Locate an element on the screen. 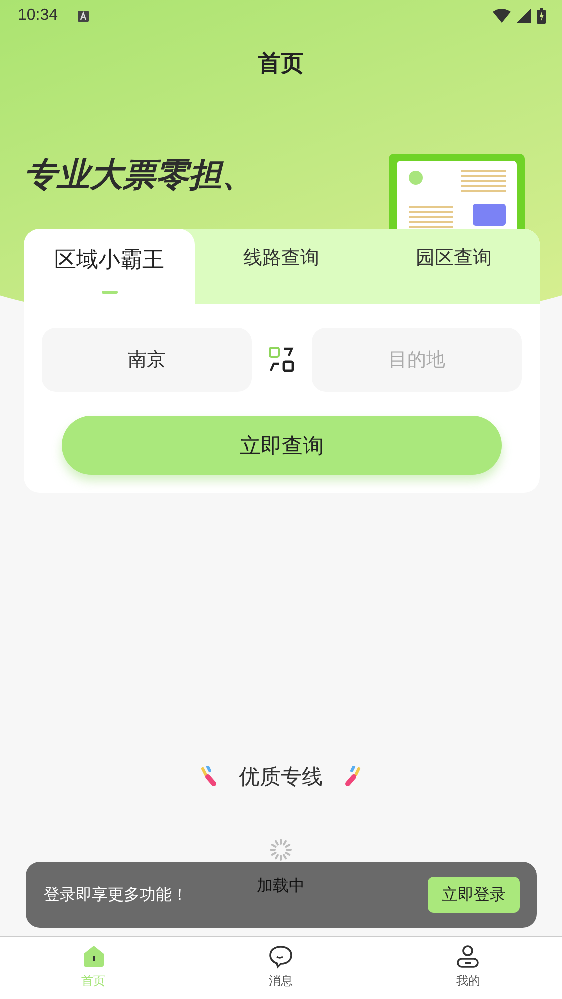 The image size is (562, 999). banner-slogan: 专业大票零担、 is located at coordinates (139, 175).